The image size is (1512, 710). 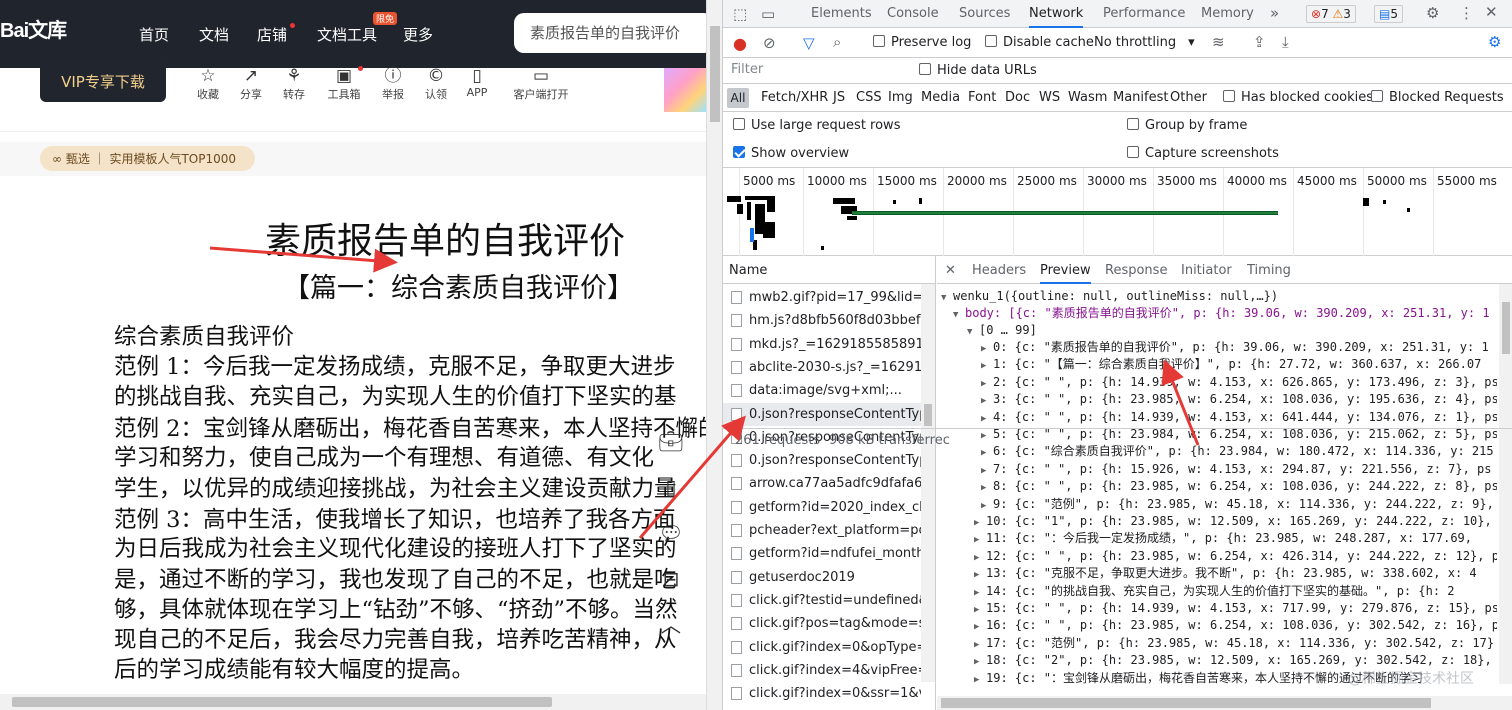 I want to click on export-har-icon: ⤓, so click(x=1285, y=42).